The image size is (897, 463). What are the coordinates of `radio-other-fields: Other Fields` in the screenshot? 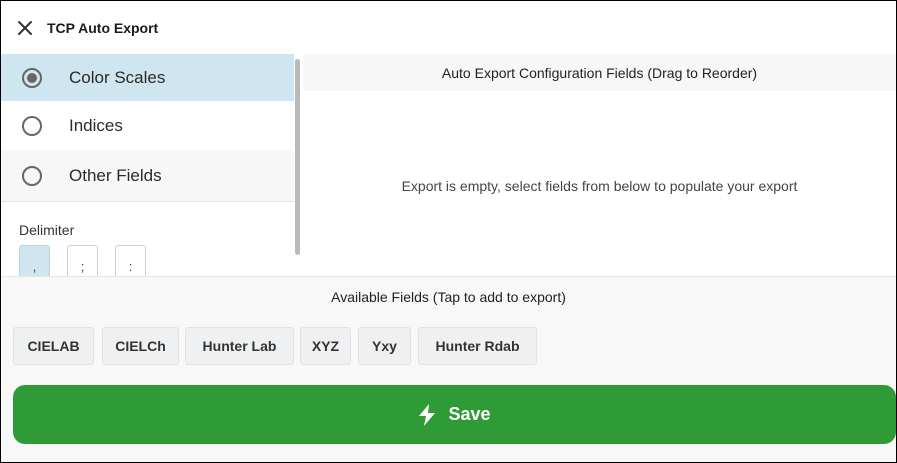 It's located at (147, 175).